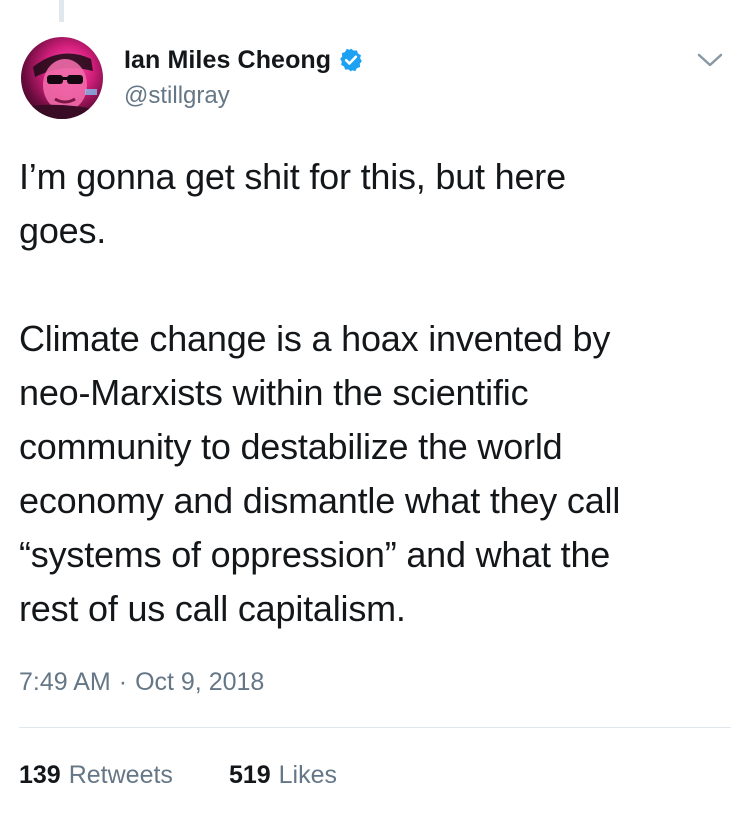 This screenshot has height=819, width=749. Describe the element at coordinates (121, 775) in the screenshot. I see `retweets-label: Retweets` at that location.